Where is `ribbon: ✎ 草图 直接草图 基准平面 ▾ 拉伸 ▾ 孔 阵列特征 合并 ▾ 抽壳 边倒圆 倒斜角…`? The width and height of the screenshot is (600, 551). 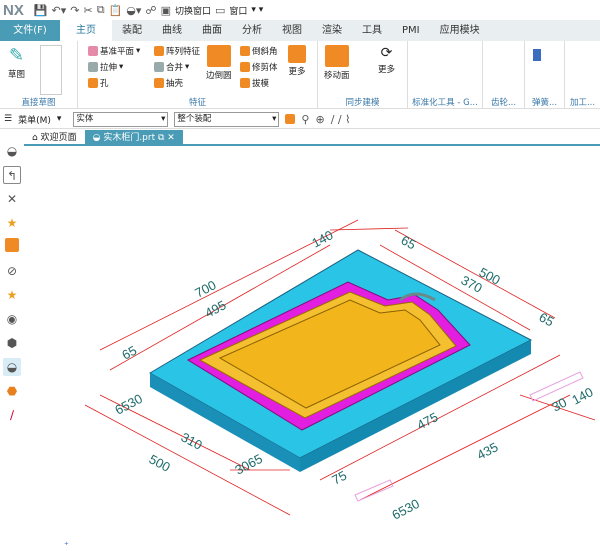 ribbon: ✎ 草图 直接草图 基准平面 ▾ 拉伸 ▾ 孔 阵列特征 合并 ▾ 抽壳 边倒圆 倒斜角… is located at coordinates (300, 75).